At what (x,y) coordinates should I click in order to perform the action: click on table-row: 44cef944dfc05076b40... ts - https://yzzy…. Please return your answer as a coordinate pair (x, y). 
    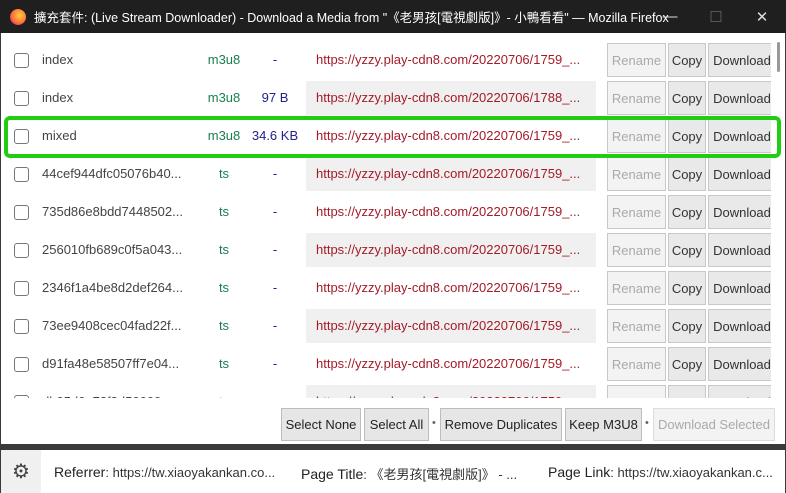
    Looking at the image, I should click on (386, 174).